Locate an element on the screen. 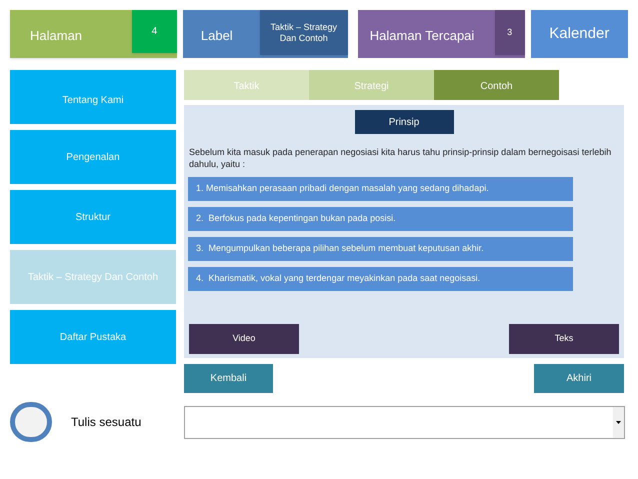 The width and height of the screenshot is (638, 479). finish-button: Akhiri is located at coordinates (579, 378).